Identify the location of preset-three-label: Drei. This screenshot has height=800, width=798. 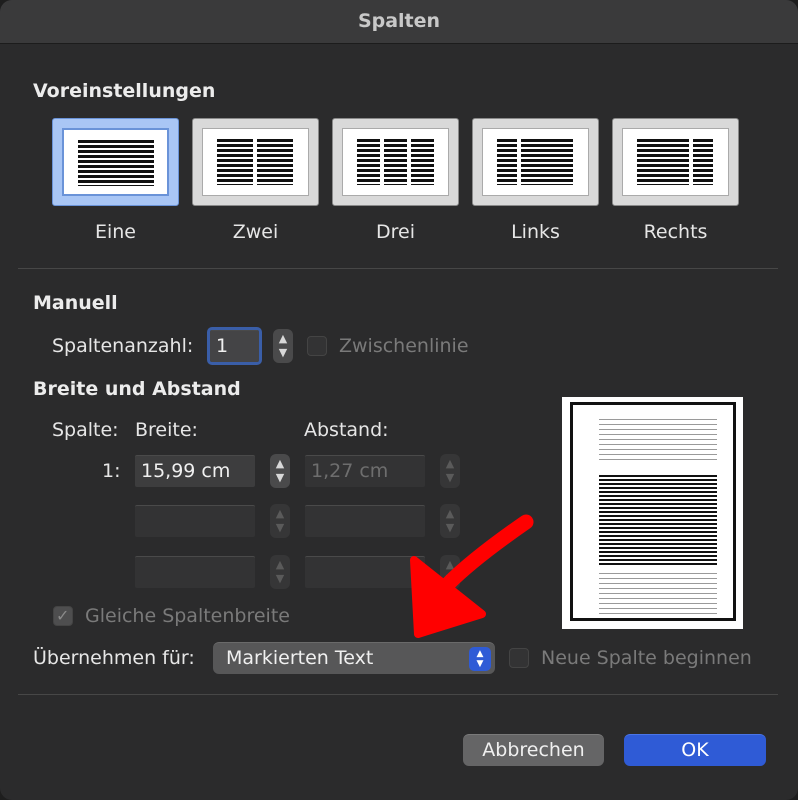
(395, 232).